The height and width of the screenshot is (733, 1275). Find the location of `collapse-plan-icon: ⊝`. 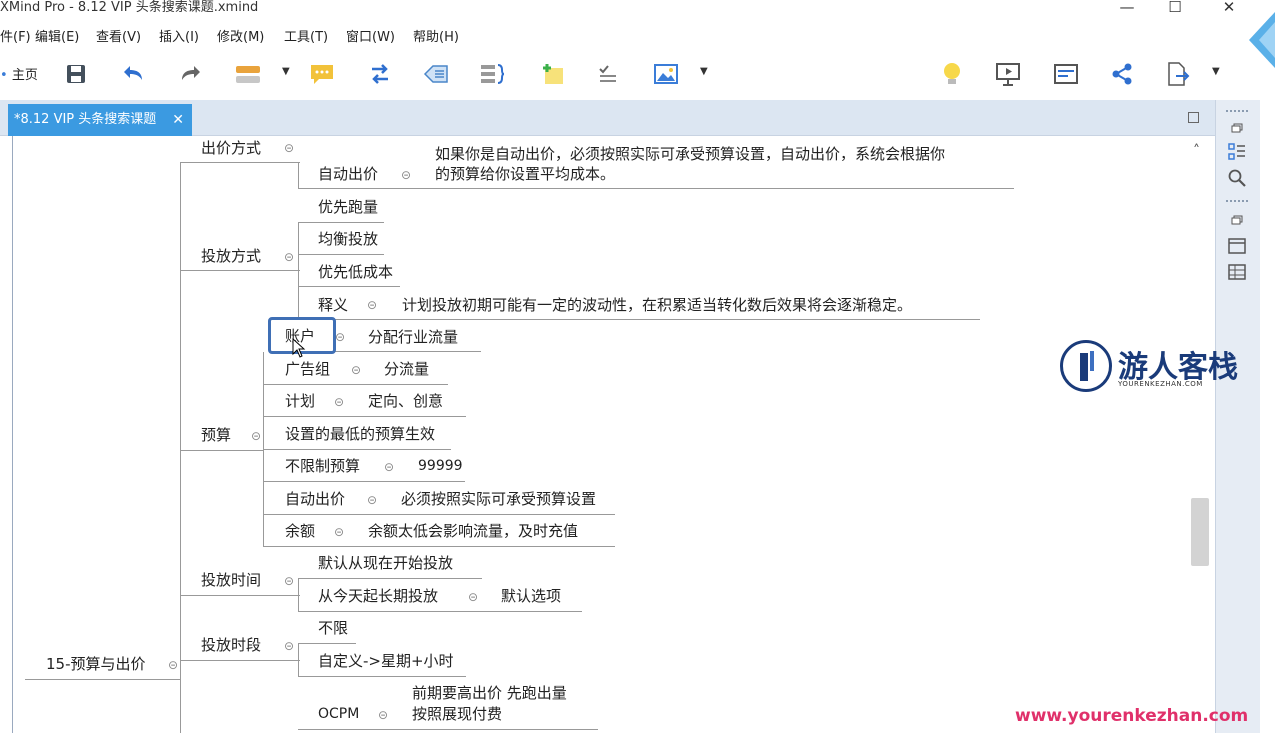

collapse-plan-icon: ⊝ is located at coordinates (339, 402).